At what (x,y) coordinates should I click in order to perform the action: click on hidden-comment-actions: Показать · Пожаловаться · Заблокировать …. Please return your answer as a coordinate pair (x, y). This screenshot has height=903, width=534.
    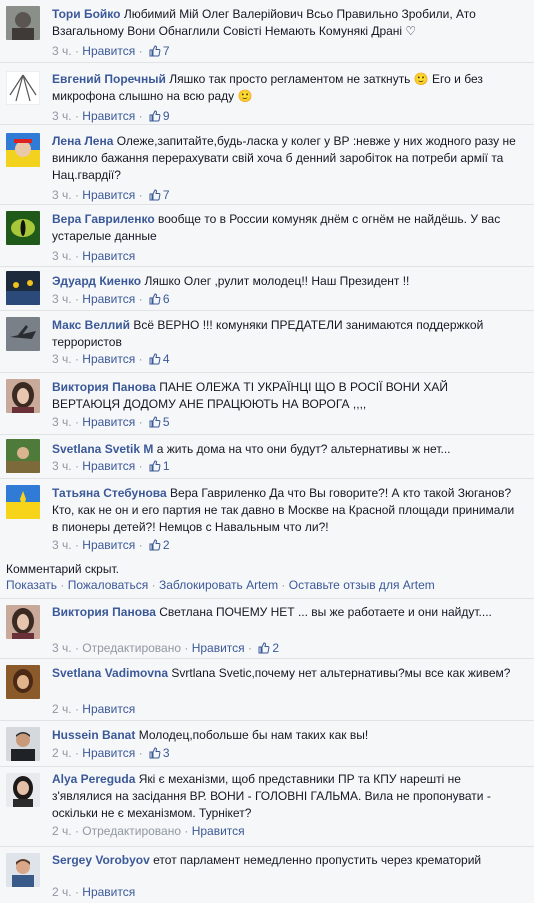
    Looking at the image, I should click on (220, 585).